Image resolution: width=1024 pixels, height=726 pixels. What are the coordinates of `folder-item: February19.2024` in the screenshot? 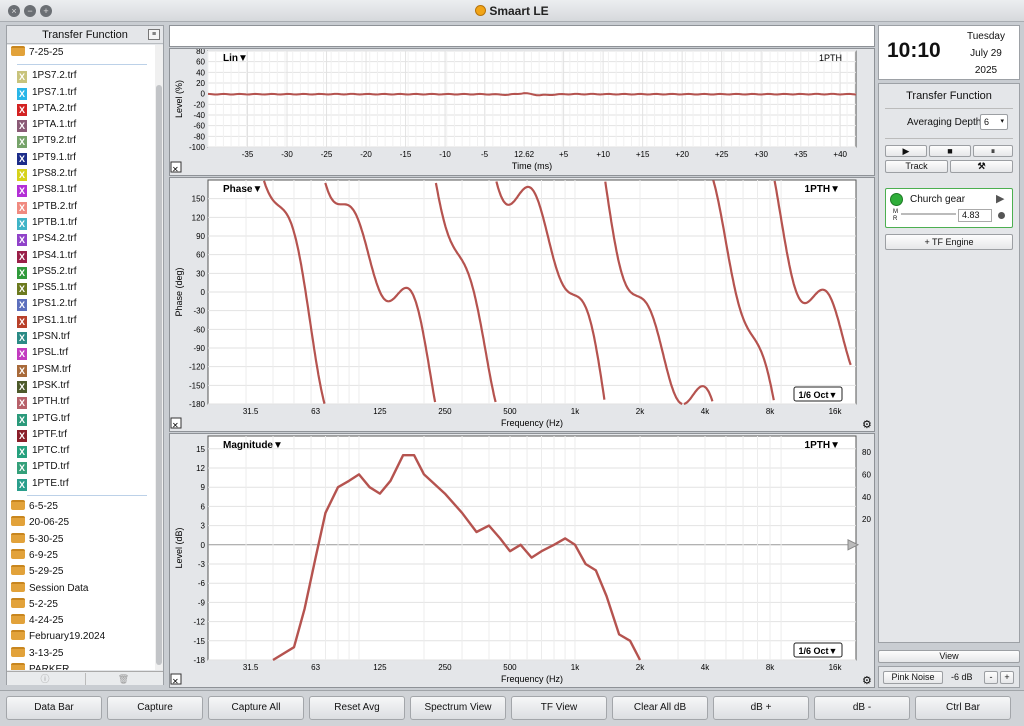 It's located at (81, 637).